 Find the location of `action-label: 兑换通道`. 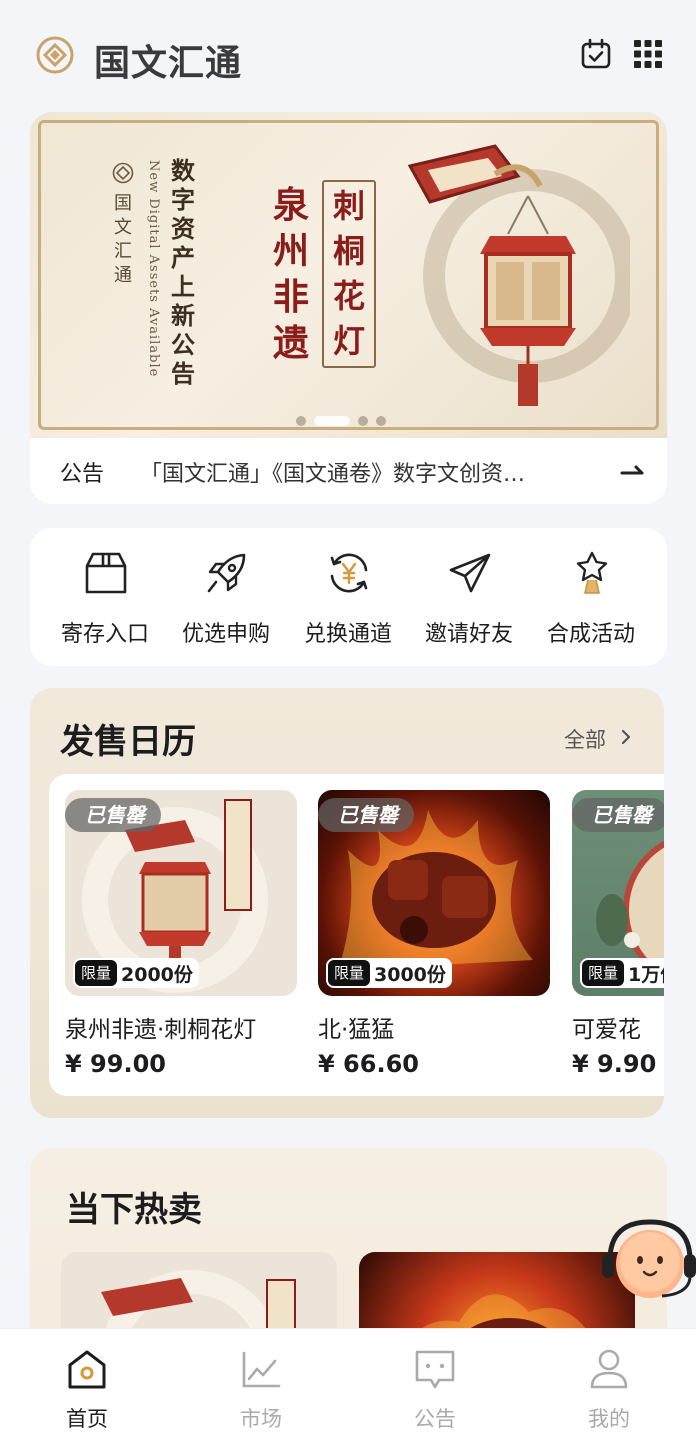

action-label: 兑换通道 is located at coordinates (347, 634).